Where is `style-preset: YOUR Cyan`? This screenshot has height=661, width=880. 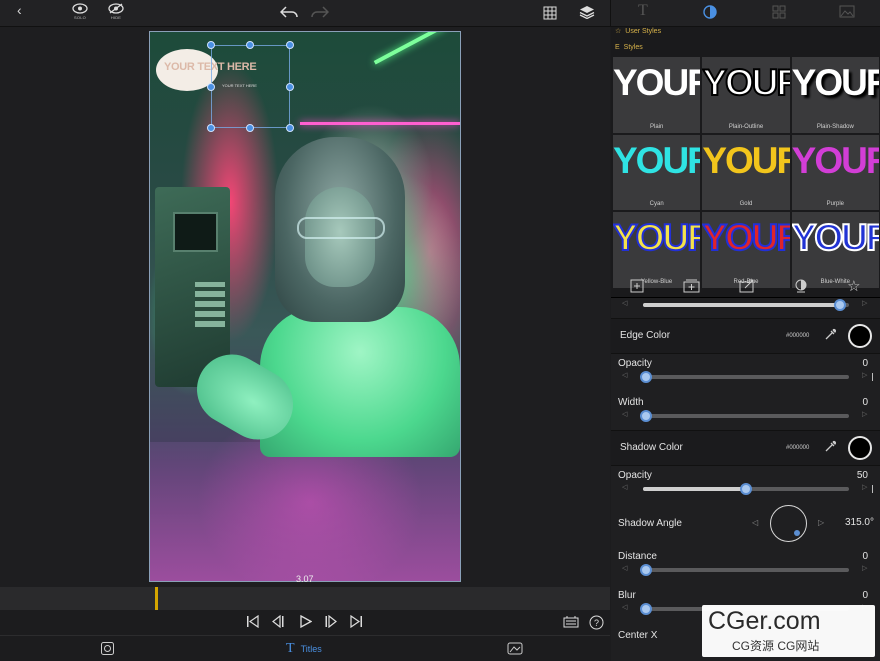
style-preset: YOUR Cyan is located at coordinates (657, 172).